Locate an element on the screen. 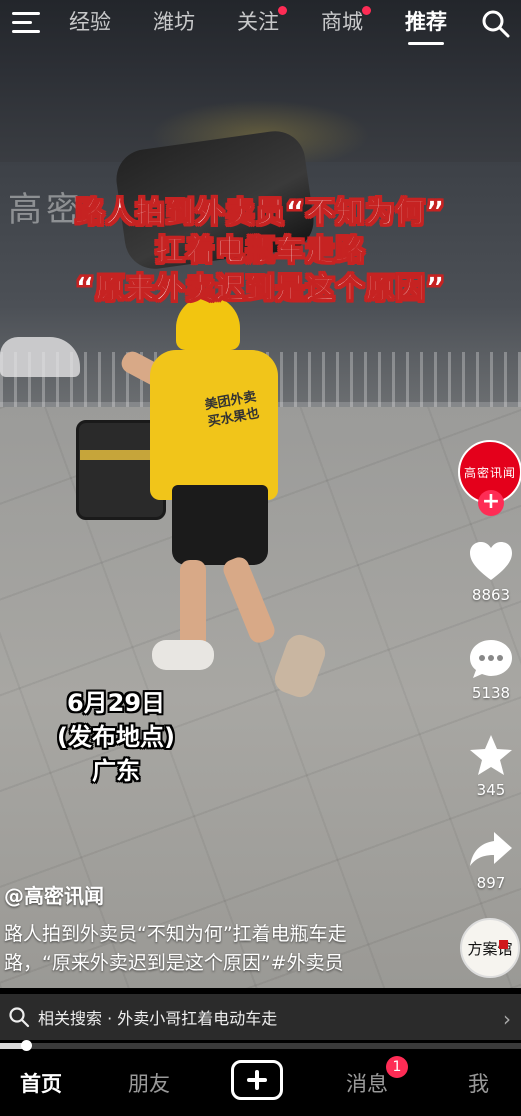 The width and height of the screenshot is (521, 1116). share-button: 897 is located at coordinates (489, 860).